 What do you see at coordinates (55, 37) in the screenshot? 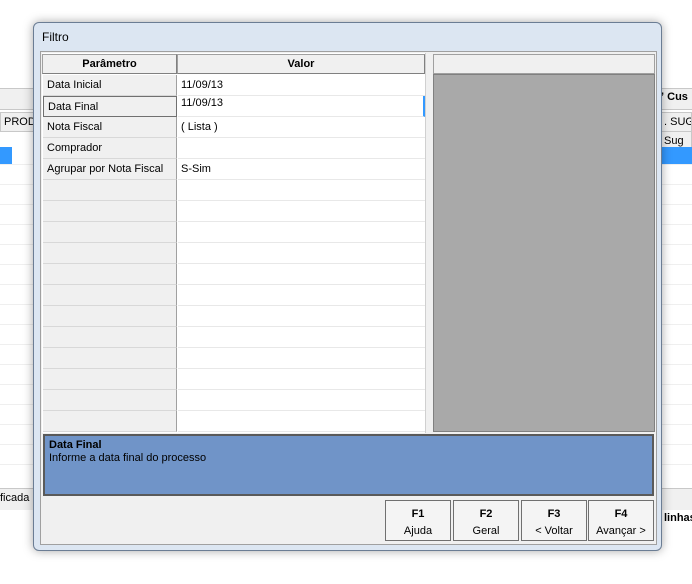
I see `dialog-title: Filtro` at bounding box center [55, 37].